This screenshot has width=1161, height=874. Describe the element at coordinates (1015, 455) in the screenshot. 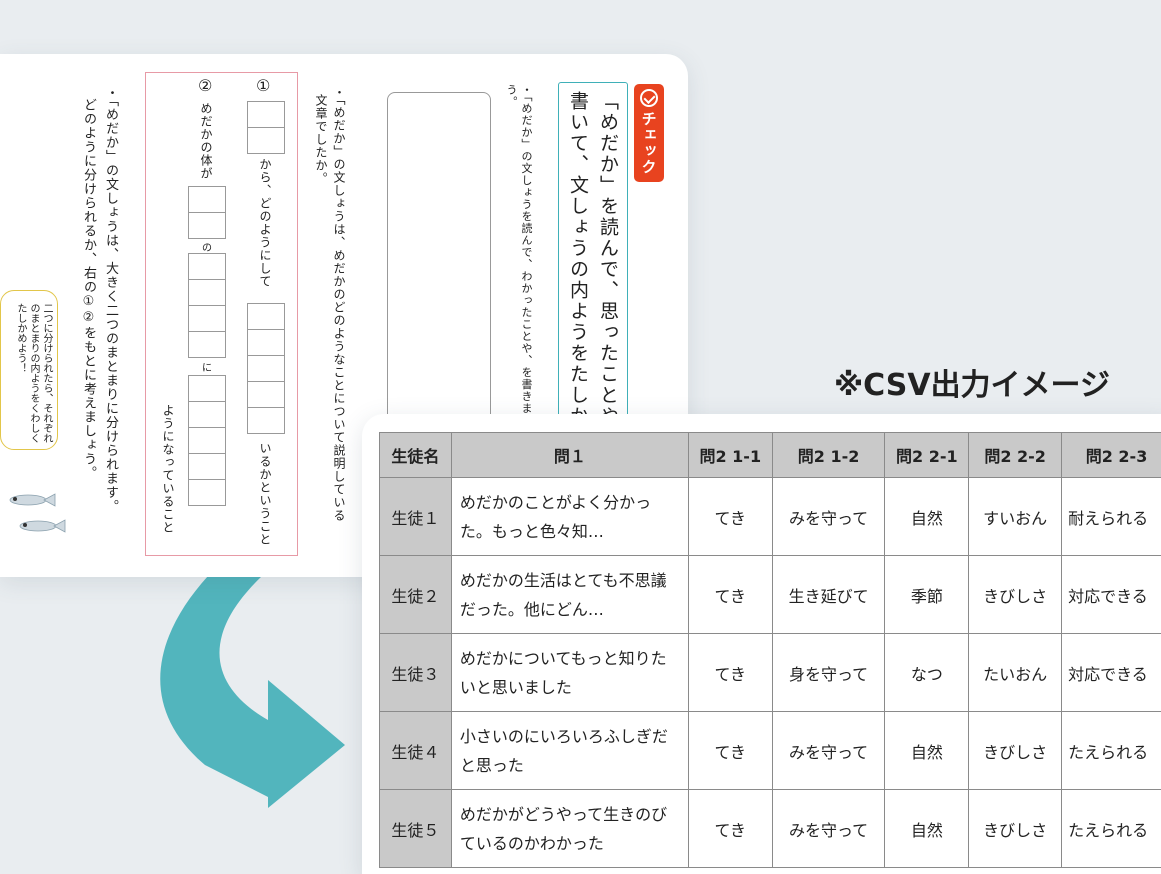

I see `header-q2-2-2: 問2 2-2` at that location.